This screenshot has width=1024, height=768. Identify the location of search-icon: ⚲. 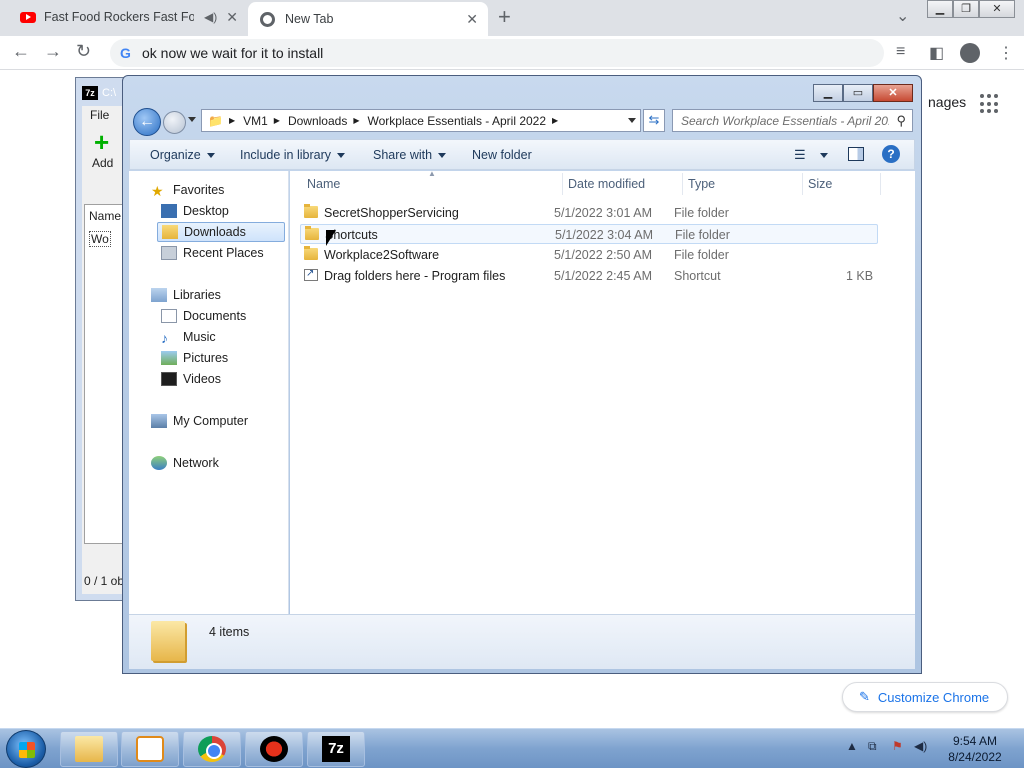
(901, 121).